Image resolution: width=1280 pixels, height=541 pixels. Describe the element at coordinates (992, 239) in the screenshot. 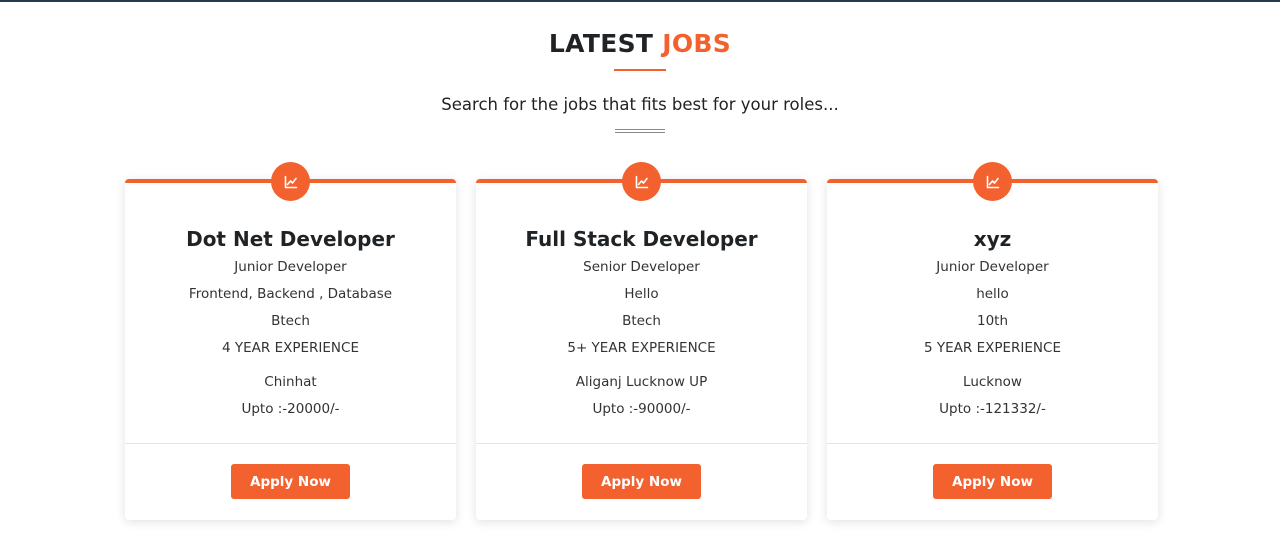

I see `job-title: xyz` at that location.